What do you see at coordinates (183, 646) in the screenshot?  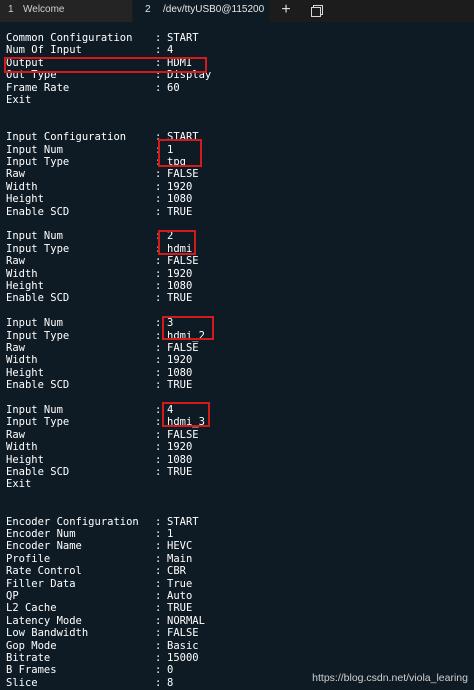 I see `config-value: Basic` at bounding box center [183, 646].